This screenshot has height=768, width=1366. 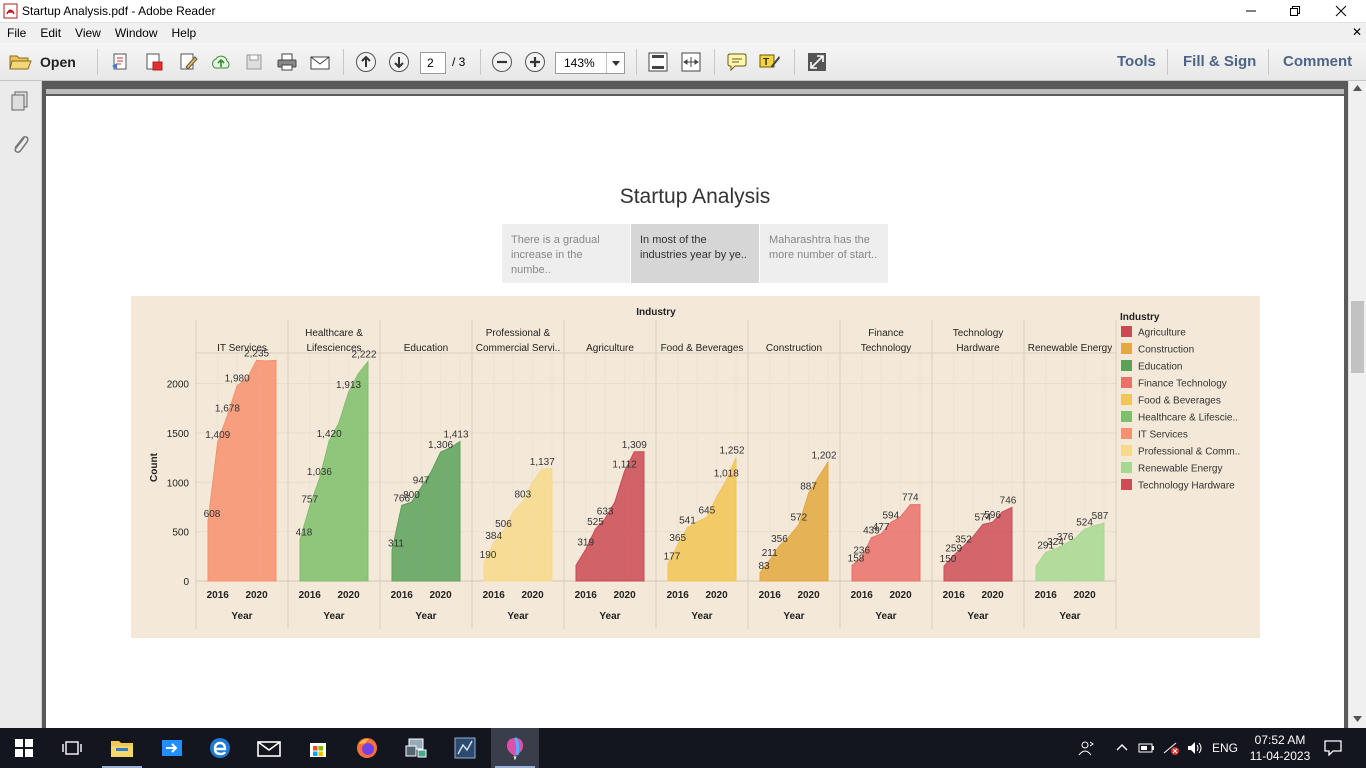 I want to click on edge-button, so click(x=220, y=748).